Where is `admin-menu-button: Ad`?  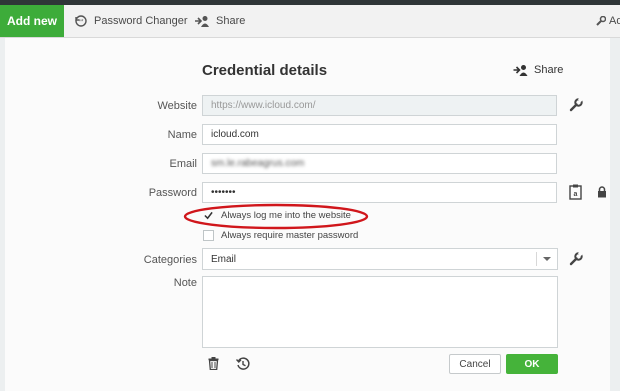
admin-menu-button: Ad is located at coordinates (608, 21).